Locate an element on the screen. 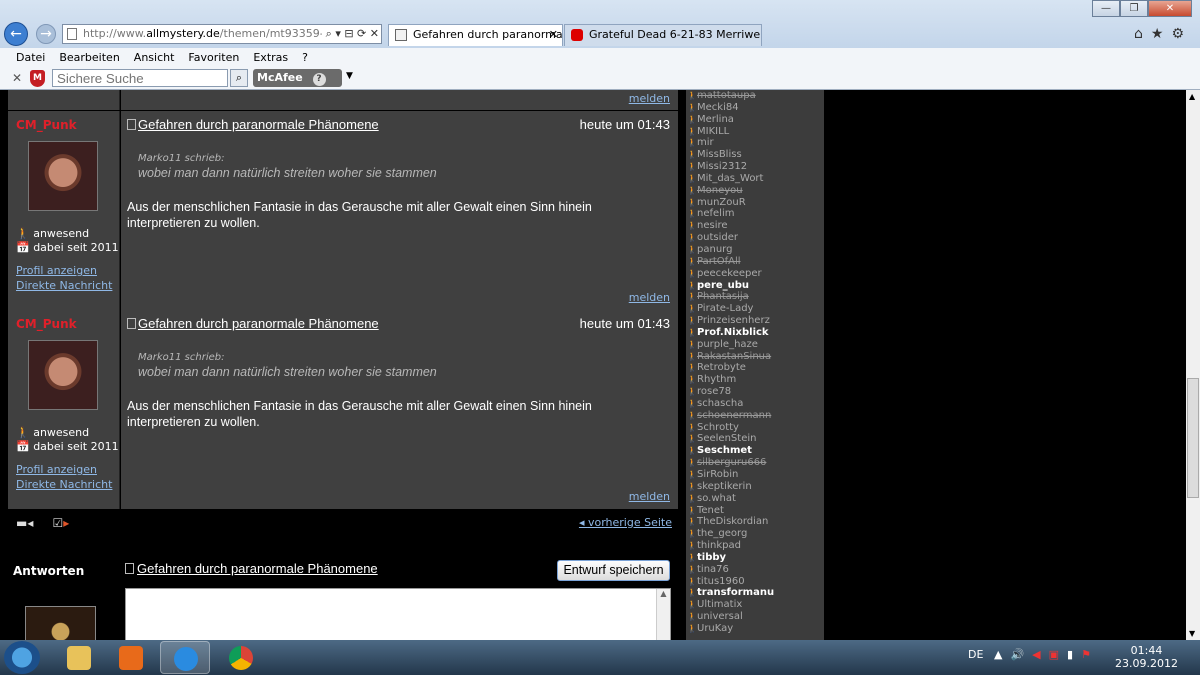  save-draft-button: Entwurf speichern is located at coordinates (613, 570).